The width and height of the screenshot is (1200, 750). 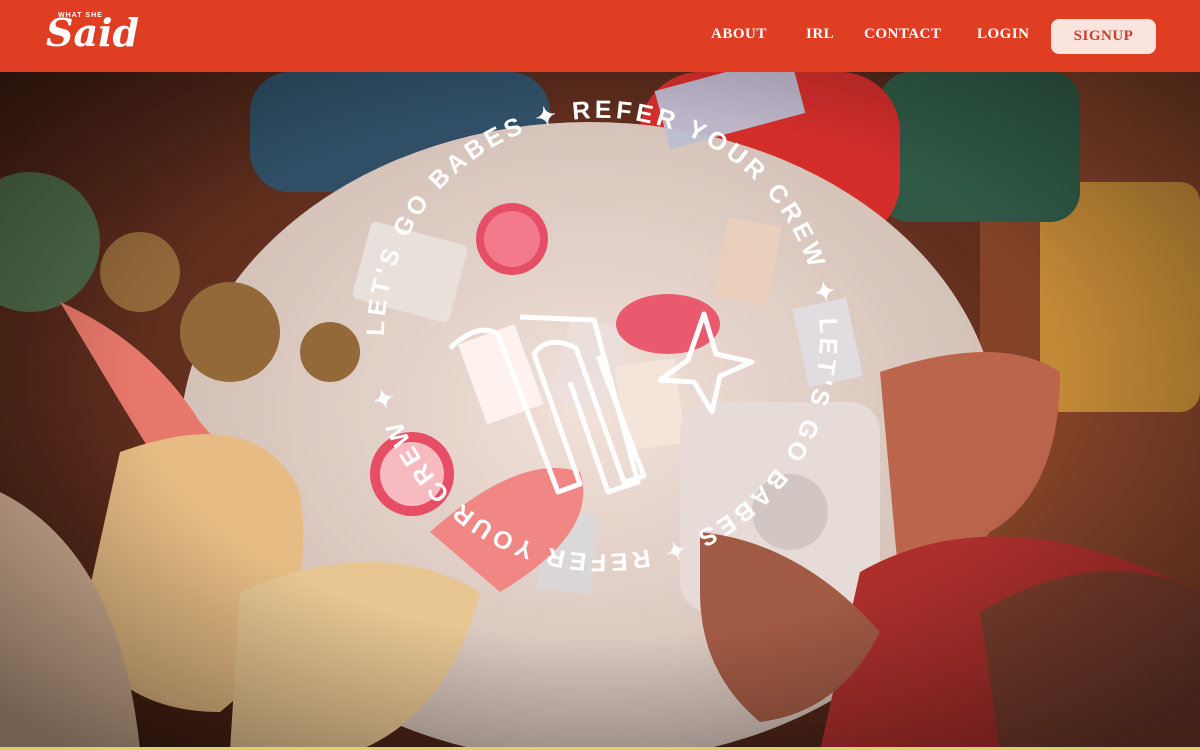 I want to click on nav-link-login: LOGIN, so click(x=1003, y=34).